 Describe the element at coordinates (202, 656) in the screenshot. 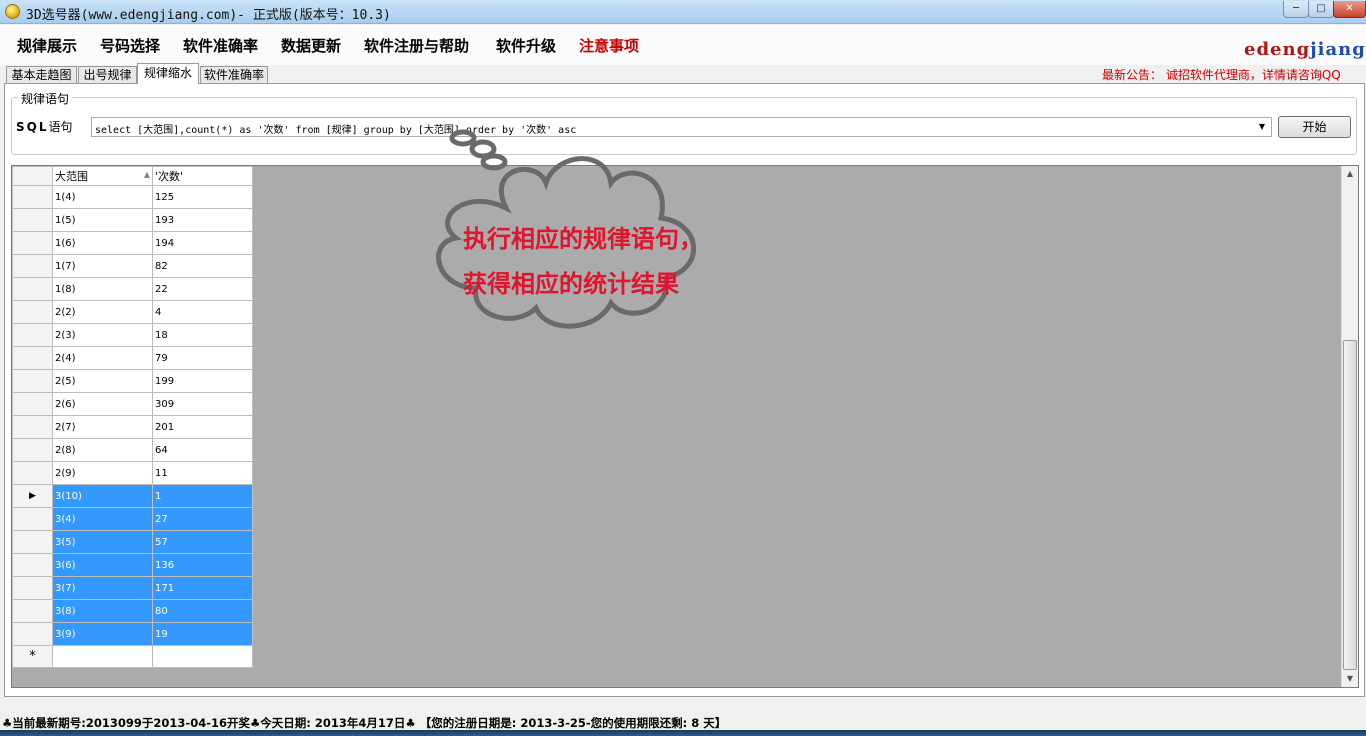

I see `new-cell-count` at that location.